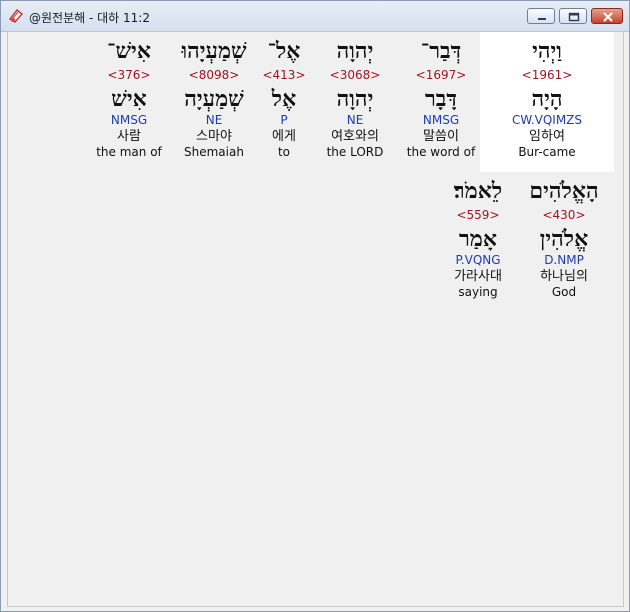  I want to click on hebrew-word: יְהוָה, so click(355, 51).